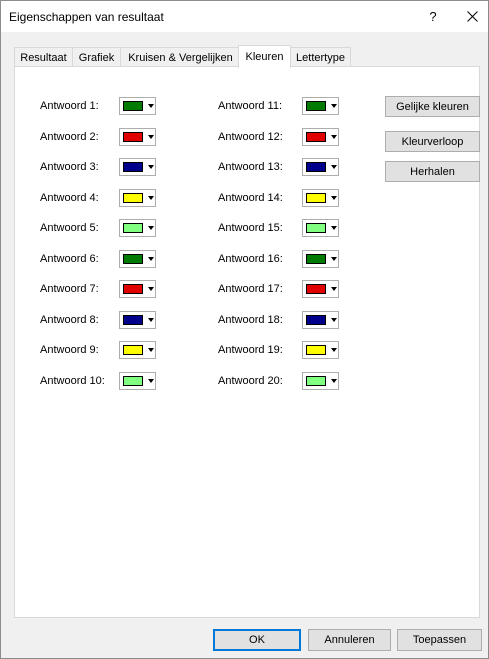 Image resolution: width=489 pixels, height=659 pixels. Describe the element at coordinates (250, 381) in the screenshot. I see `answer-label: Antwoord 20:` at that location.